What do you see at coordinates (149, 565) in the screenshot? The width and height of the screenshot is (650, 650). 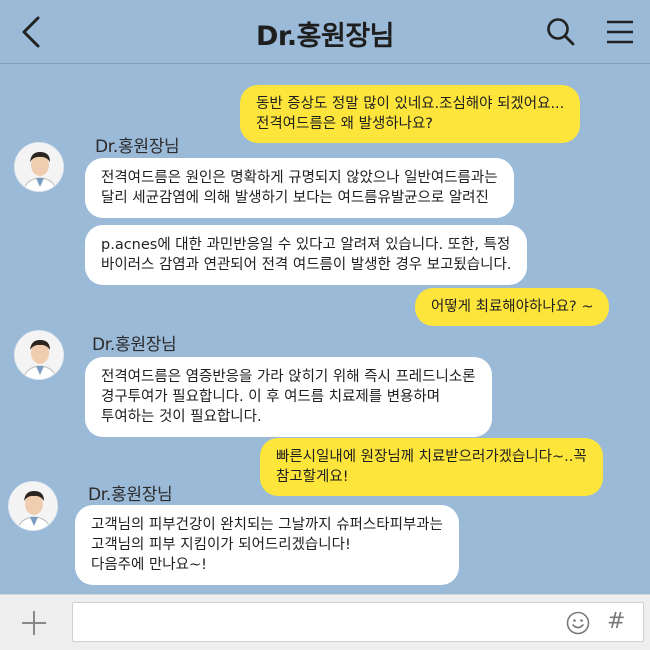 I see `message-text: 다음주에 만나요~!` at bounding box center [149, 565].